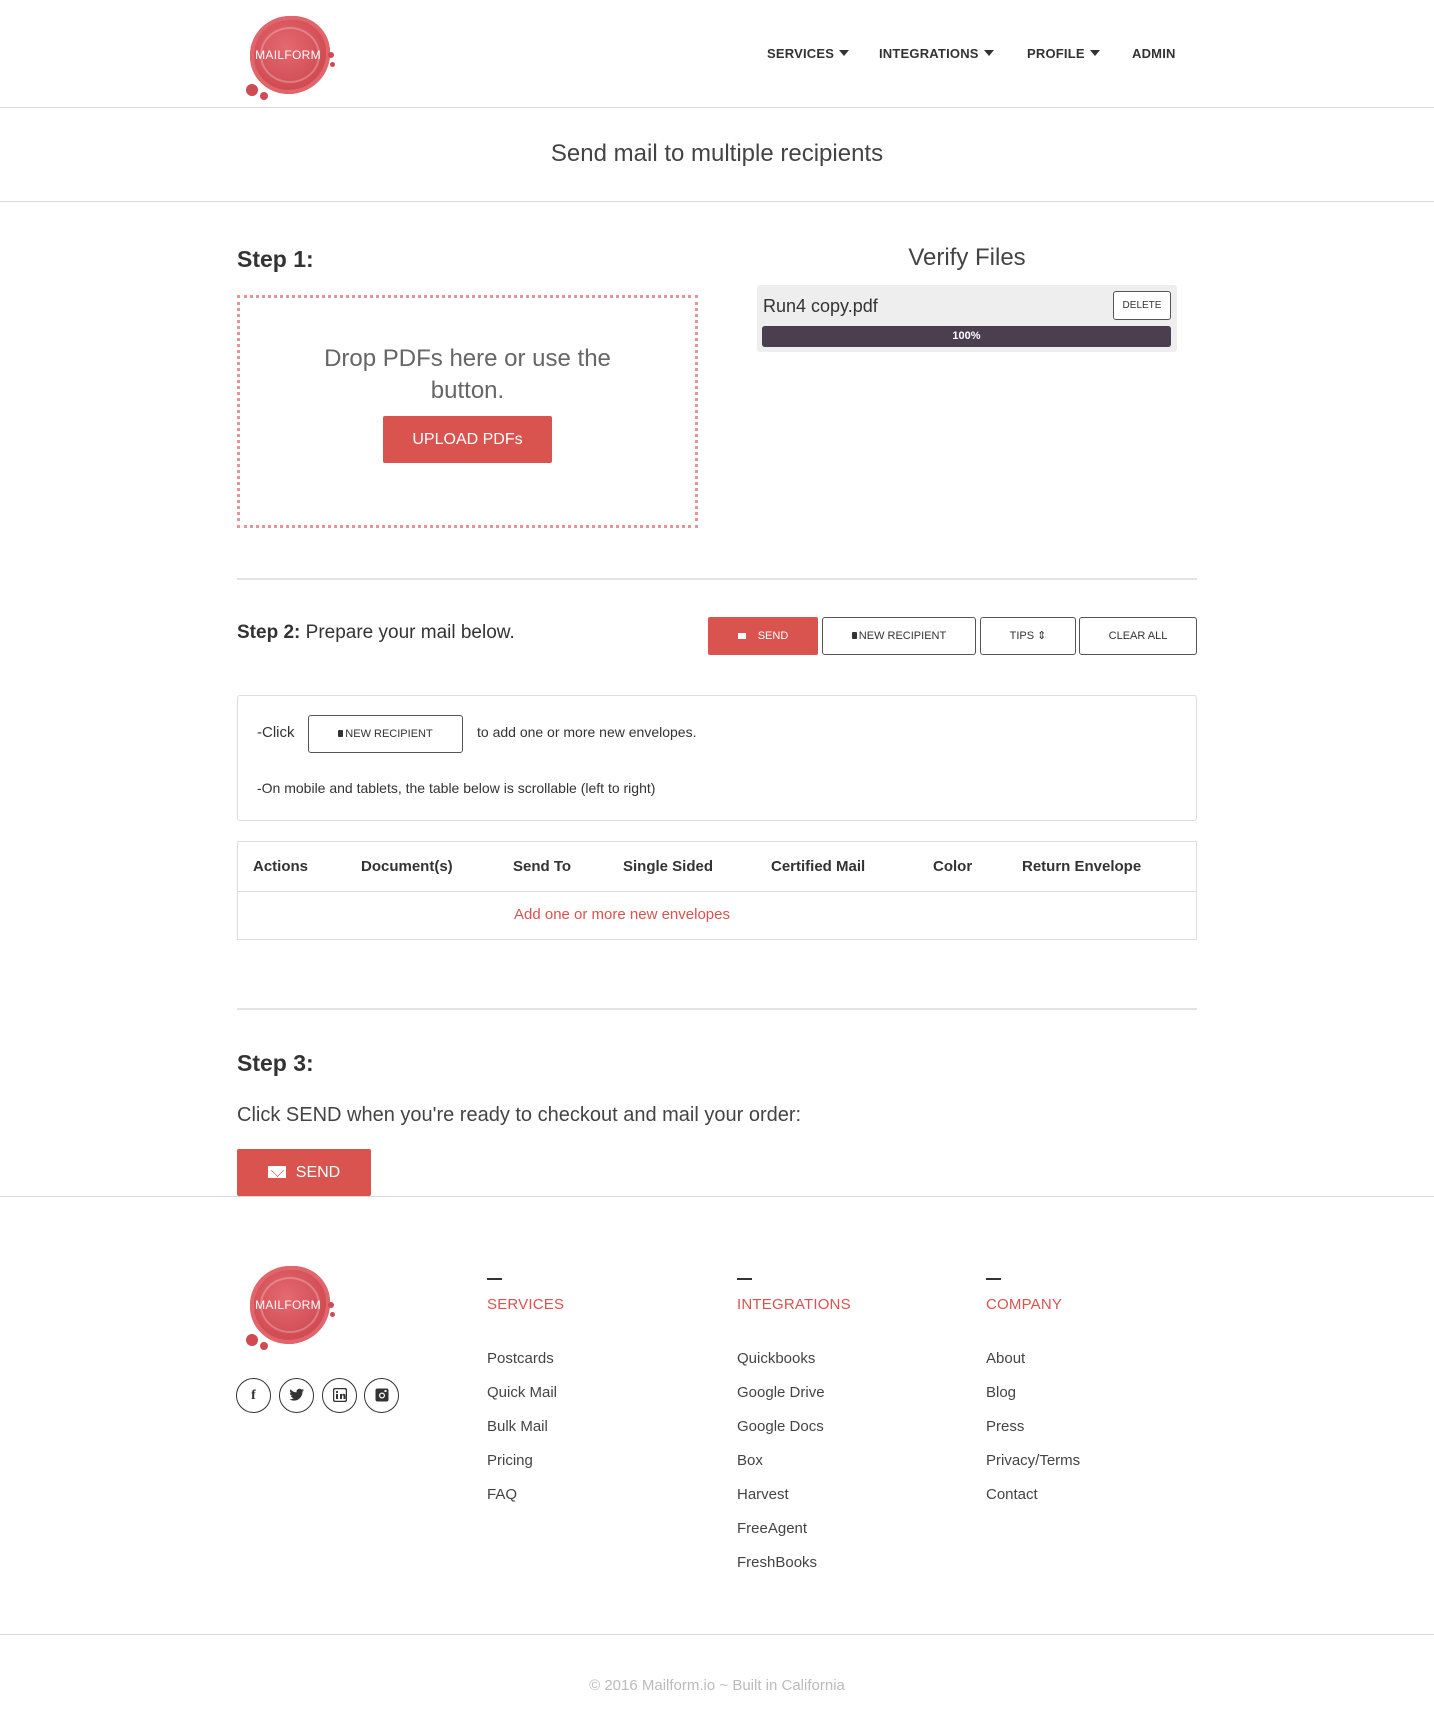  Describe the element at coordinates (467, 439) in the screenshot. I see `upload-pdfs-button: UPLOAD PDFs` at that location.